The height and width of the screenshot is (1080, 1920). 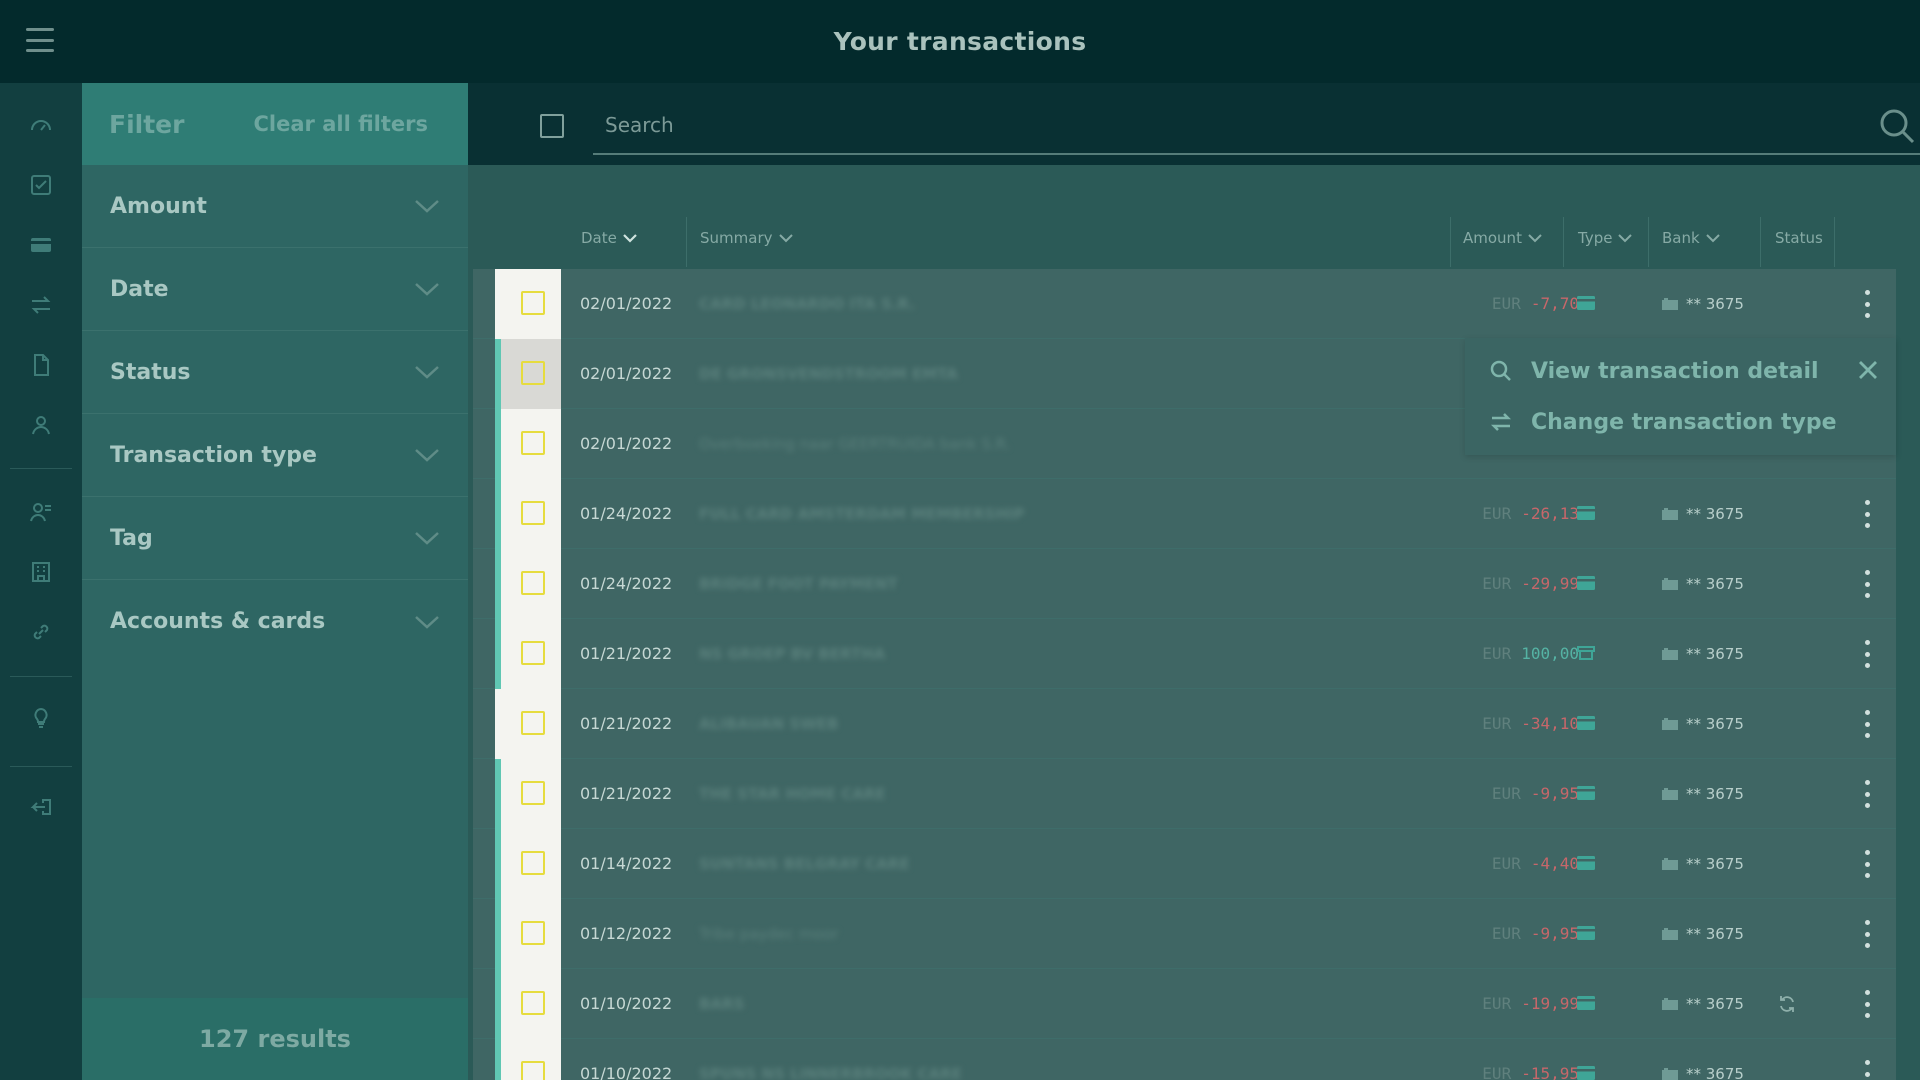 What do you see at coordinates (1897, 126) in the screenshot?
I see `search-icon` at bounding box center [1897, 126].